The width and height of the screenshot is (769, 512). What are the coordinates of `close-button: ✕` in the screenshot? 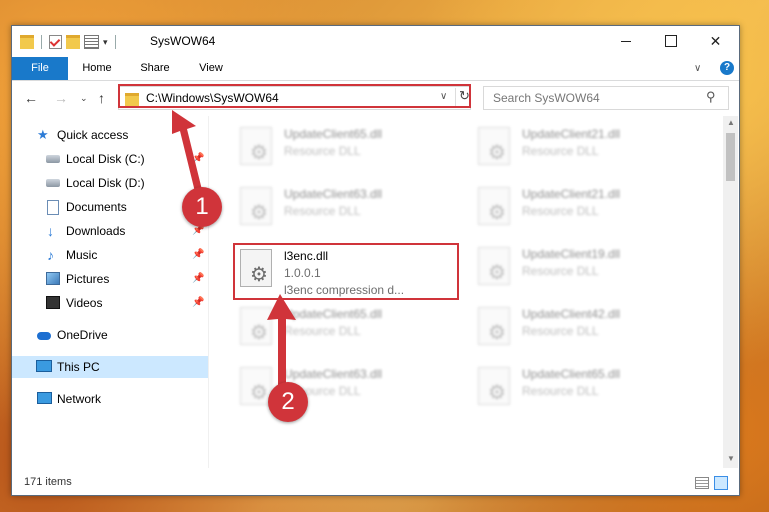 It's located at (715, 41).